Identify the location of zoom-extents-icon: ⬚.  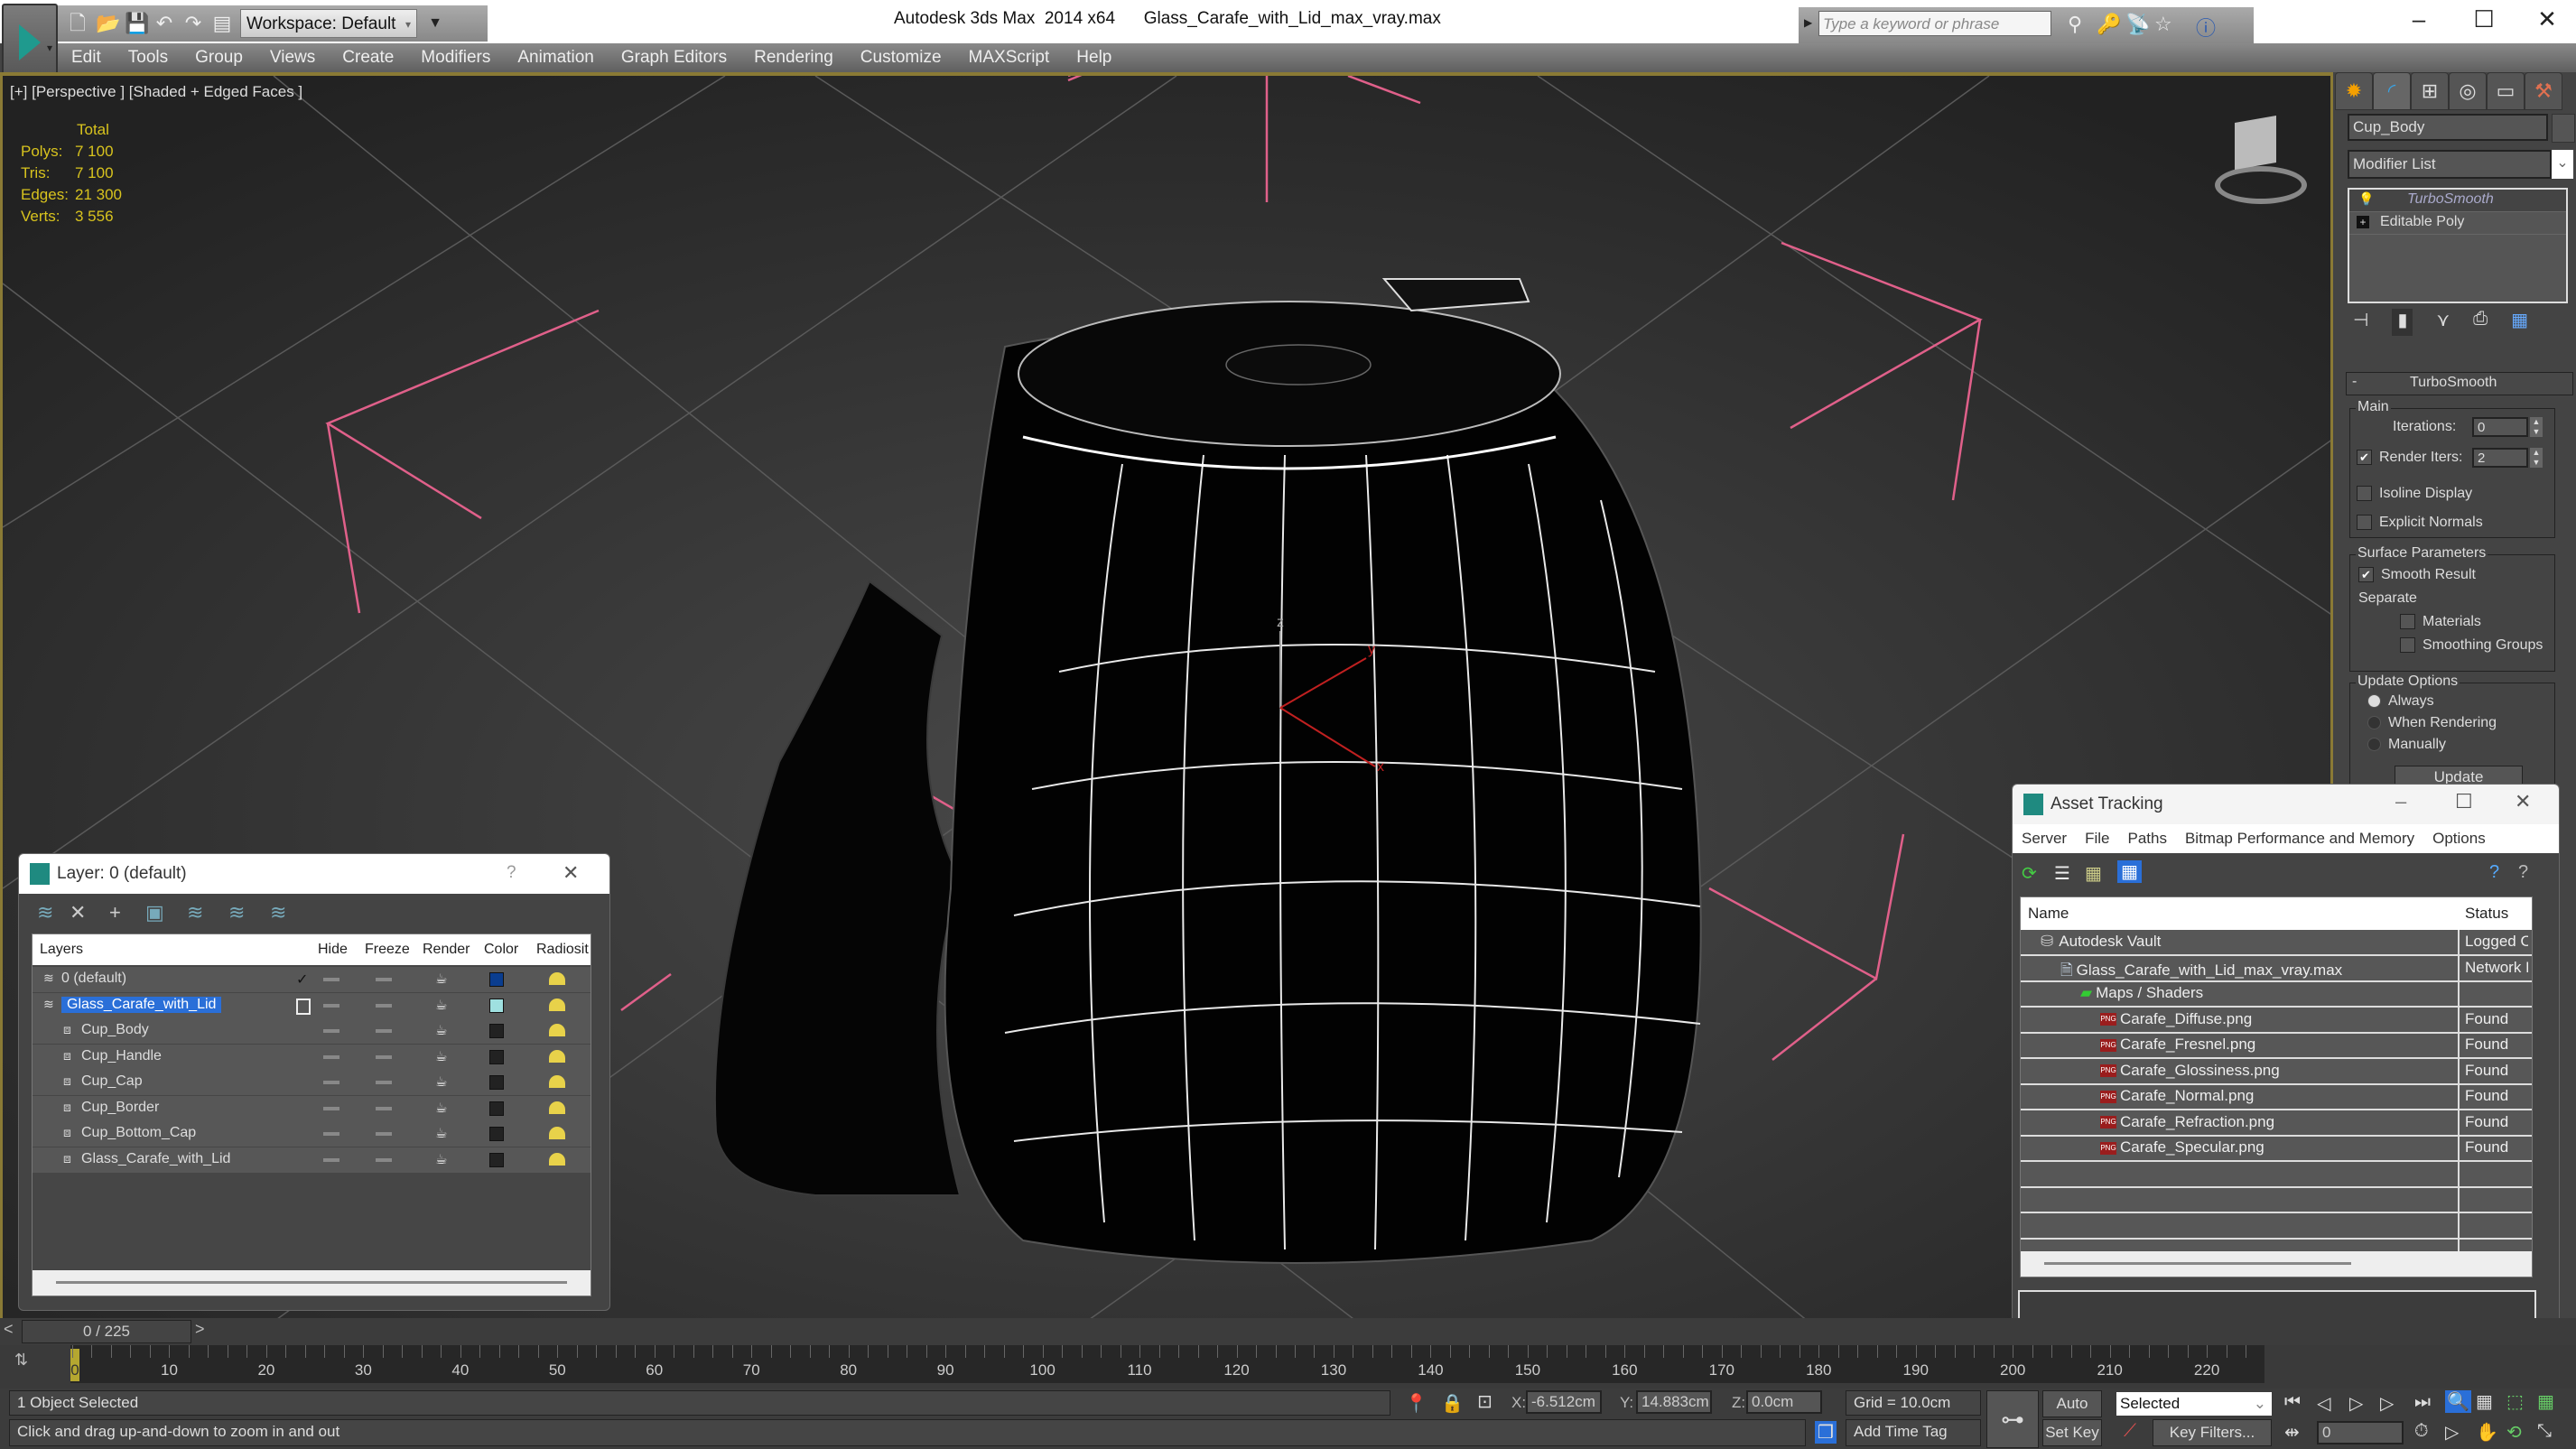
(2515, 1401).